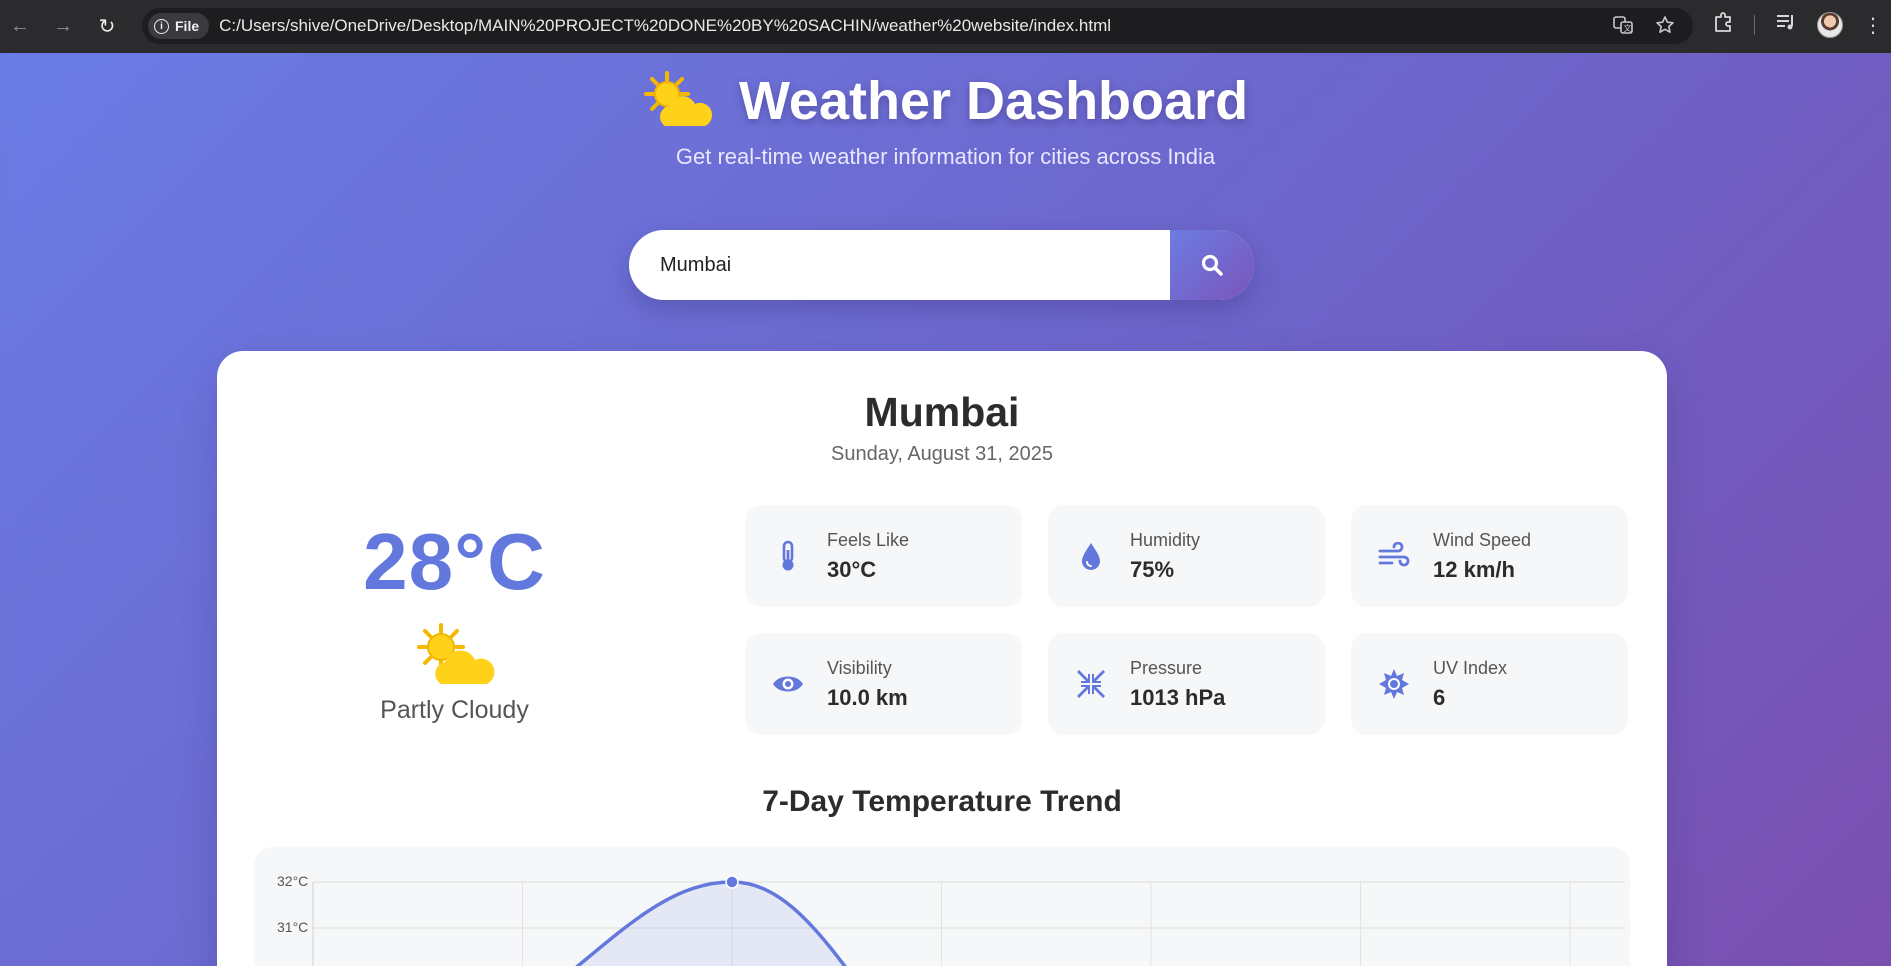  What do you see at coordinates (1628, 28) in the screenshot?
I see `svg-text: 文` at bounding box center [1628, 28].